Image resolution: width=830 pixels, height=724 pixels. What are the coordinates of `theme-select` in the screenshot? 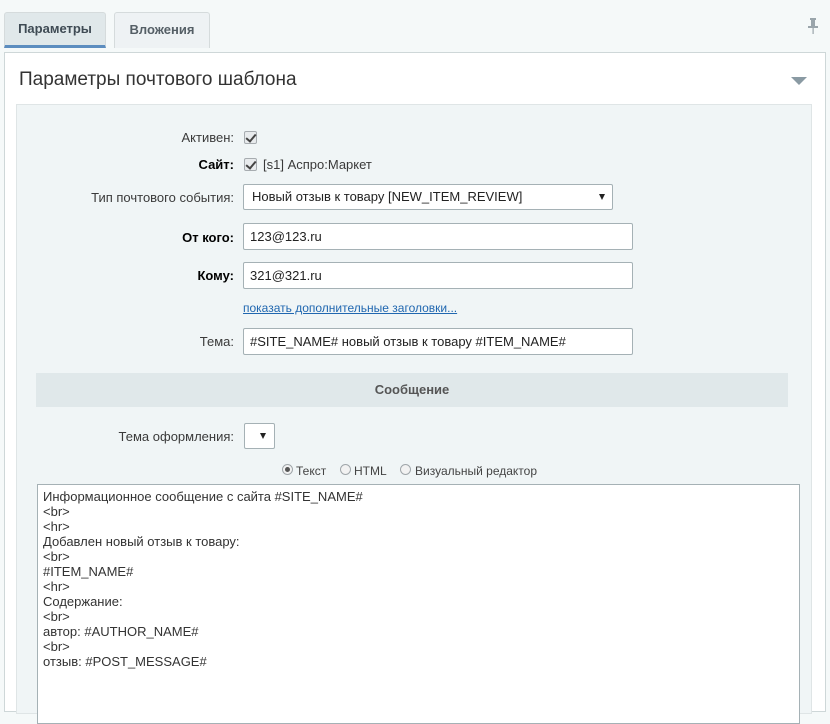 It's located at (259, 436).